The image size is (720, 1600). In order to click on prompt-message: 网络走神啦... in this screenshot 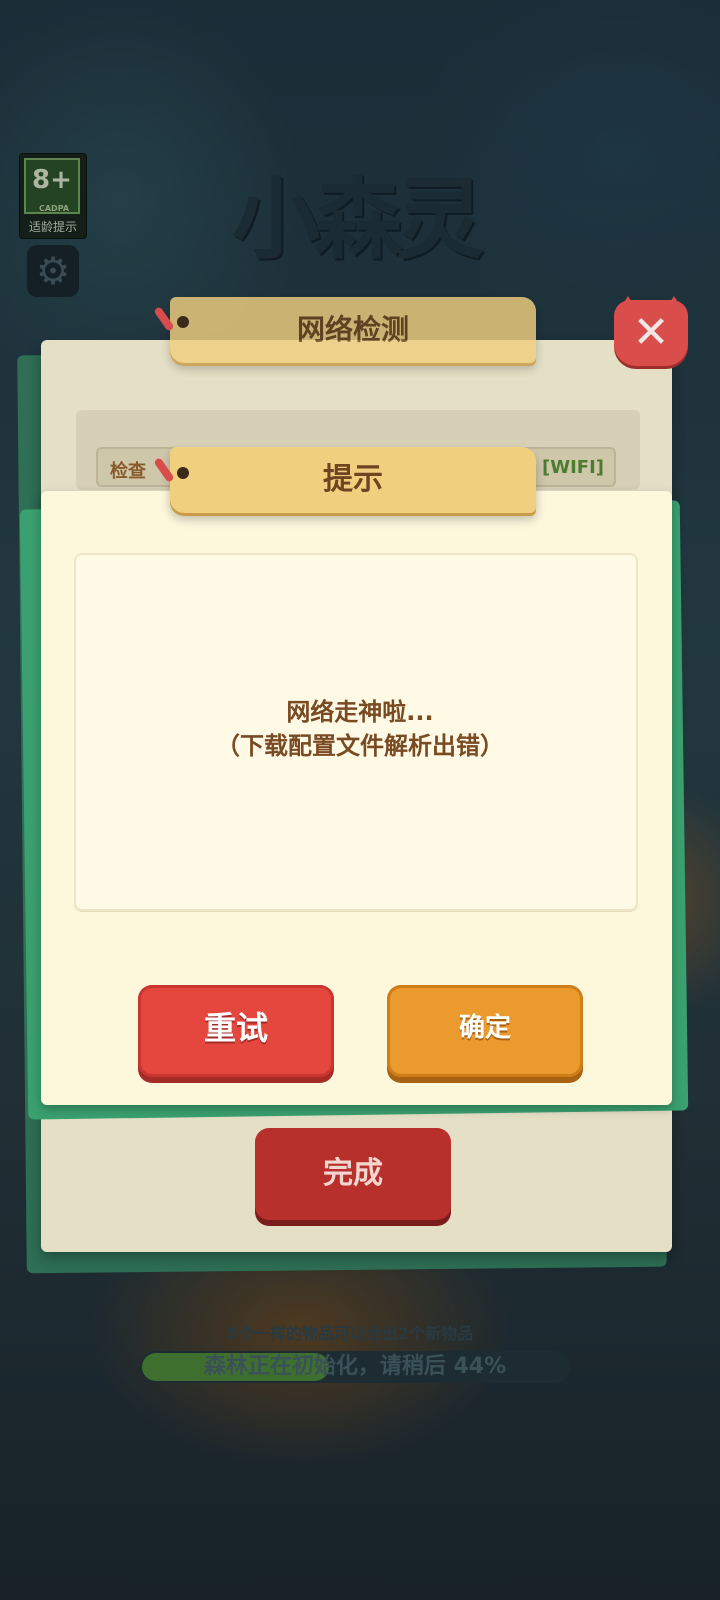, I will do `click(360, 712)`.